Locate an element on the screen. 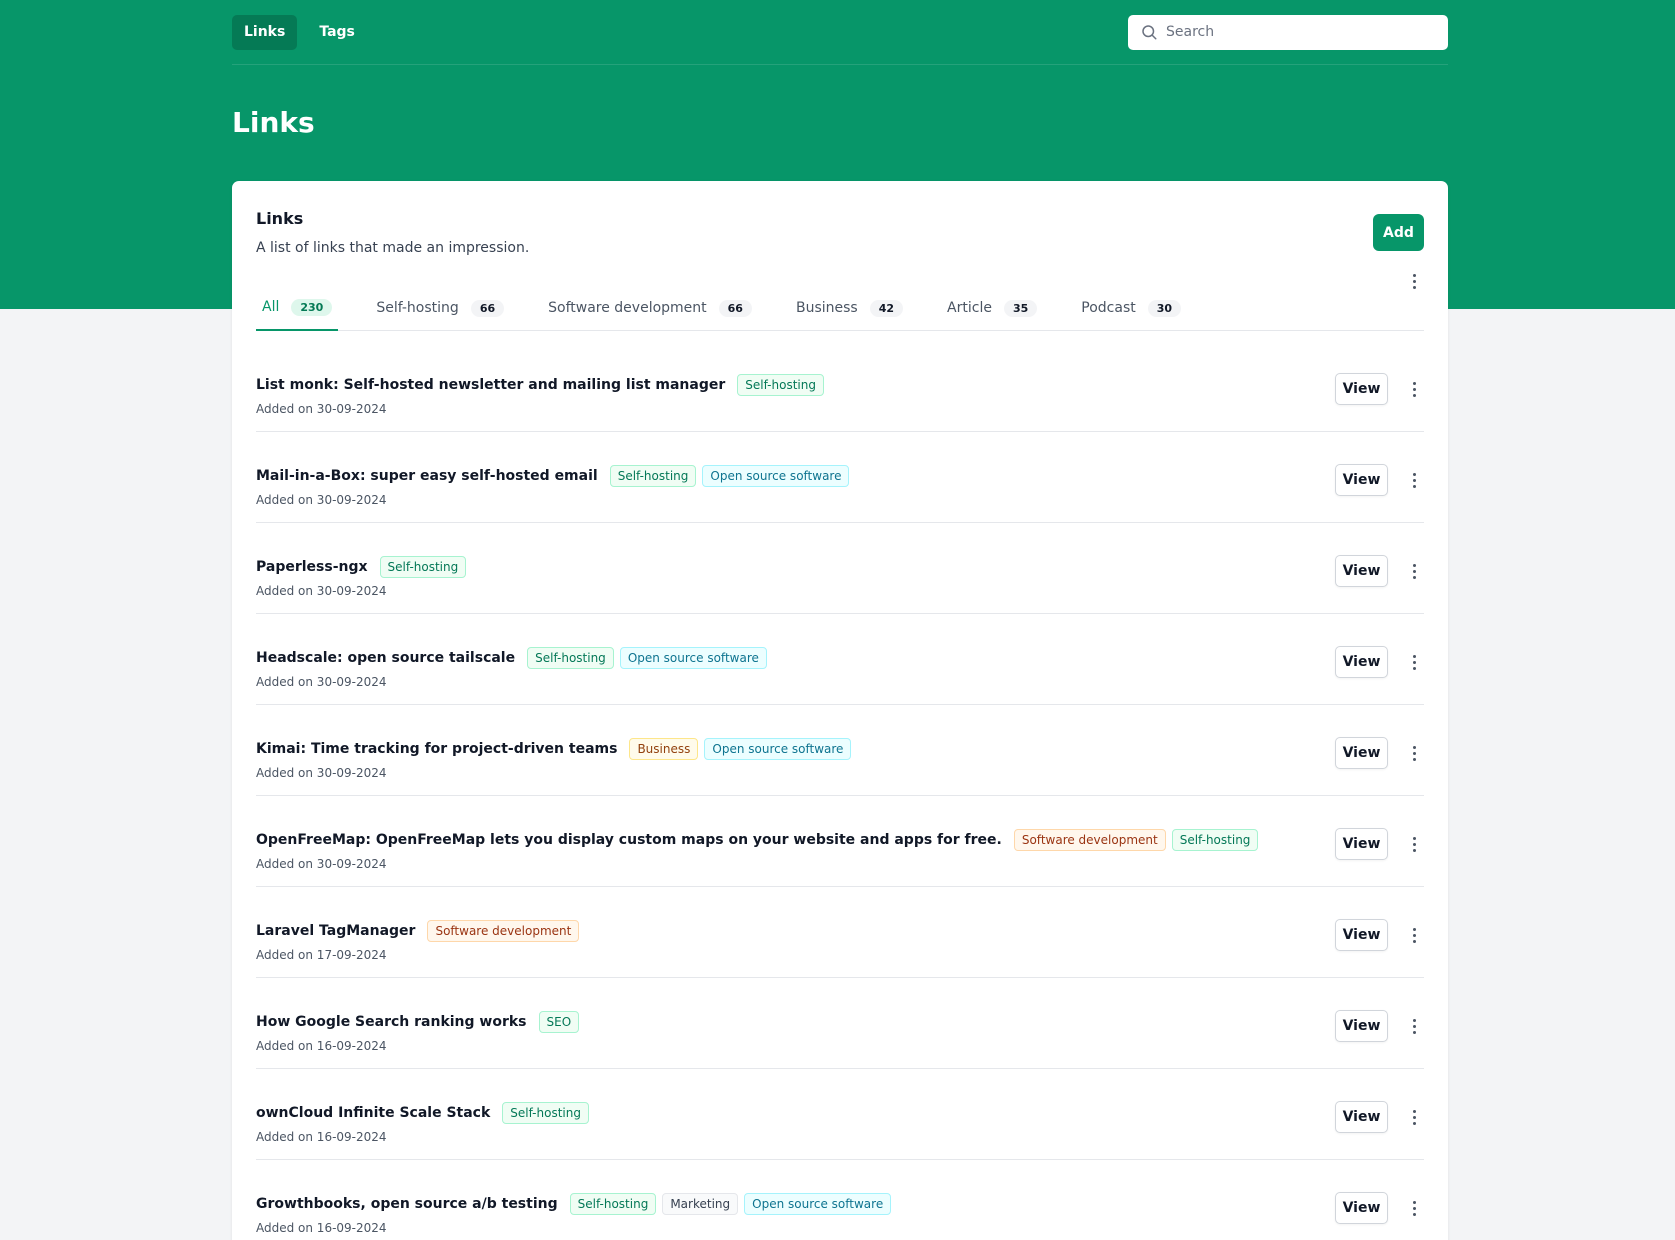  tab-label: Article is located at coordinates (969, 308).